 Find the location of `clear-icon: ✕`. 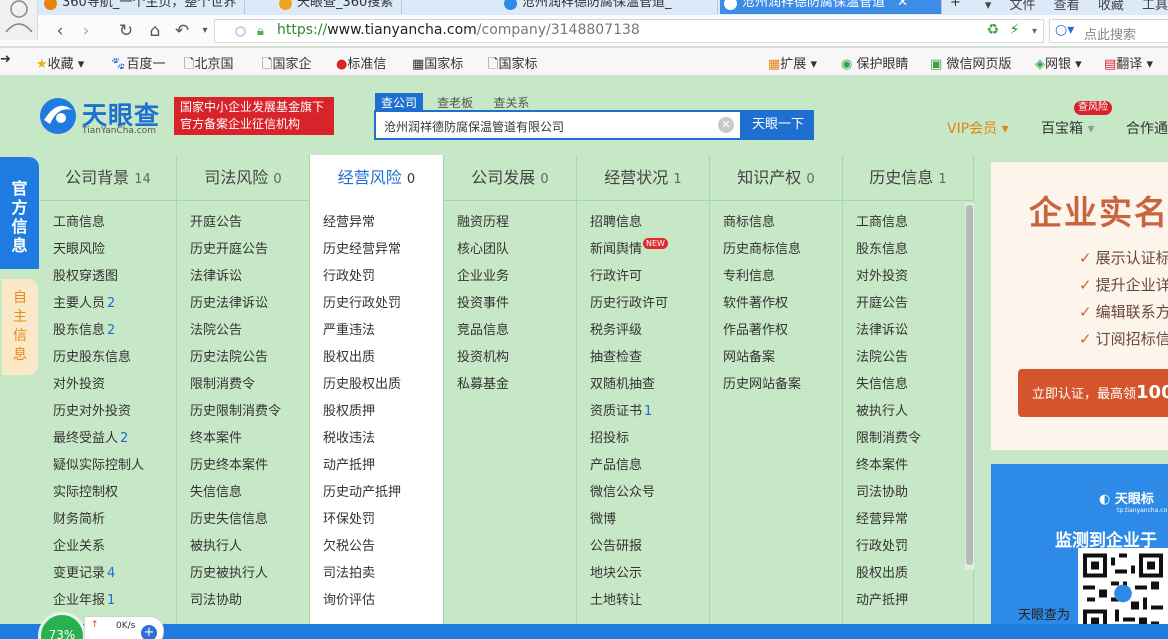

clear-icon: ✕ is located at coordinates (726, 125).